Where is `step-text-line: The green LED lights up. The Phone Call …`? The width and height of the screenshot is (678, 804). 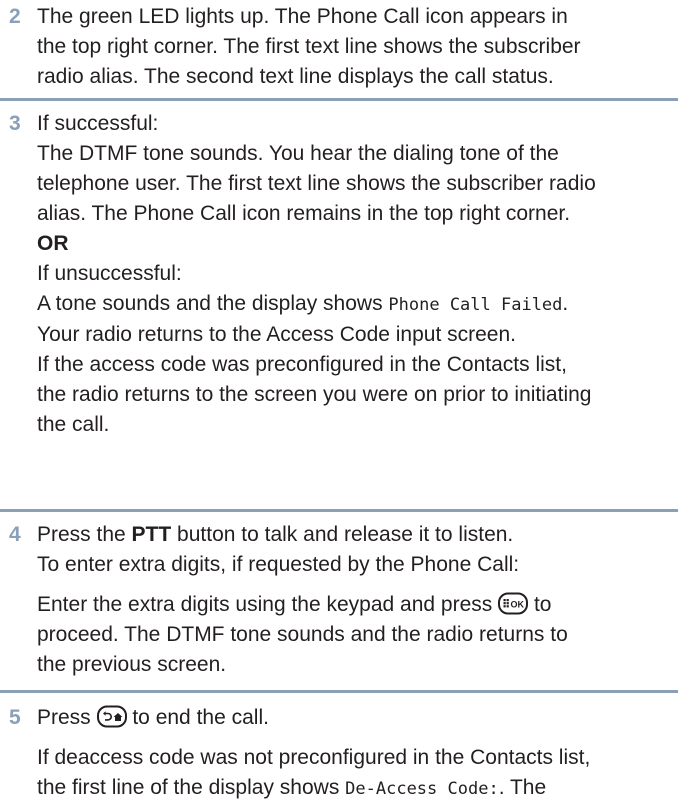
step-text-line: The green LED lights up. The Phone Call … is located at coordinates (302, 16).